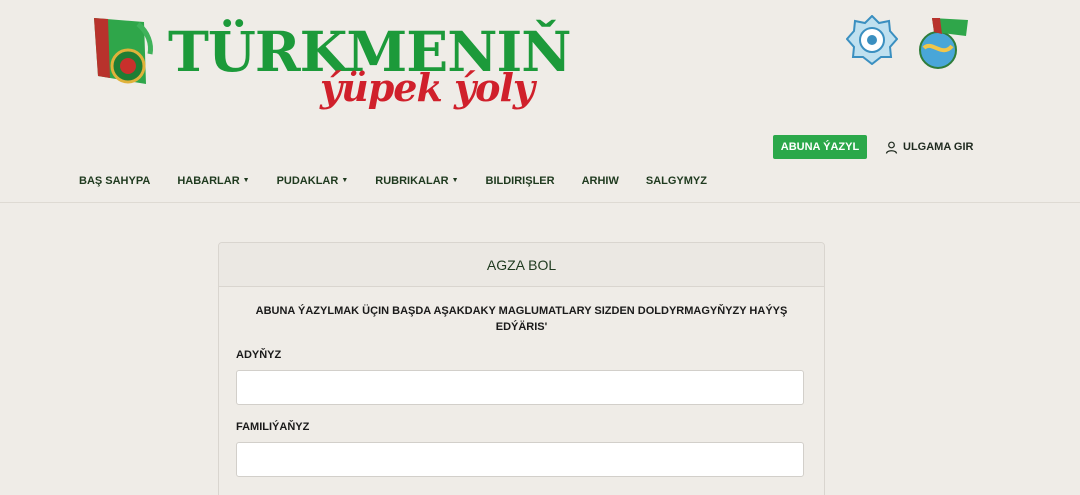  I want to click on first-name-input, so click(520, 387).